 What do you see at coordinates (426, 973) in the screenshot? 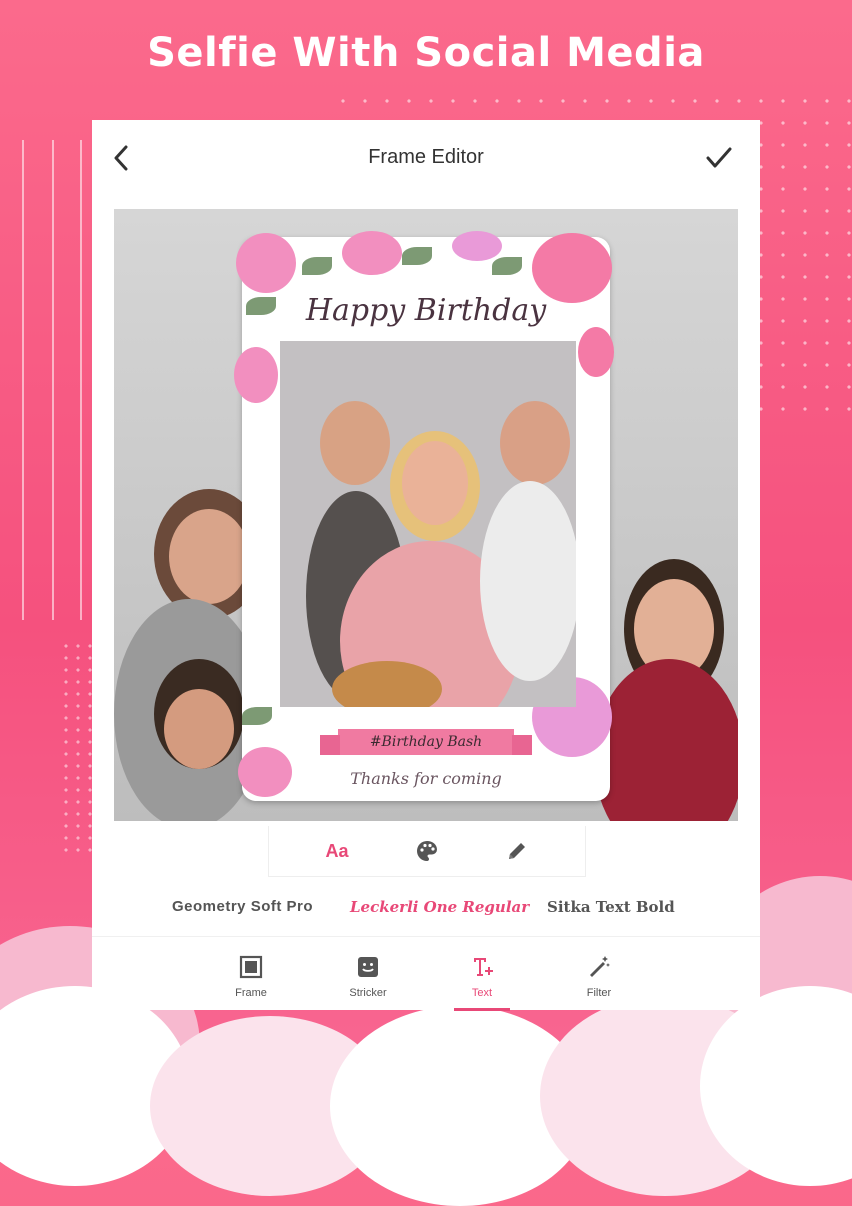
I see `bottom-tab-bar: Frame Stricker Text Filter` at bounding box center [426, 973].